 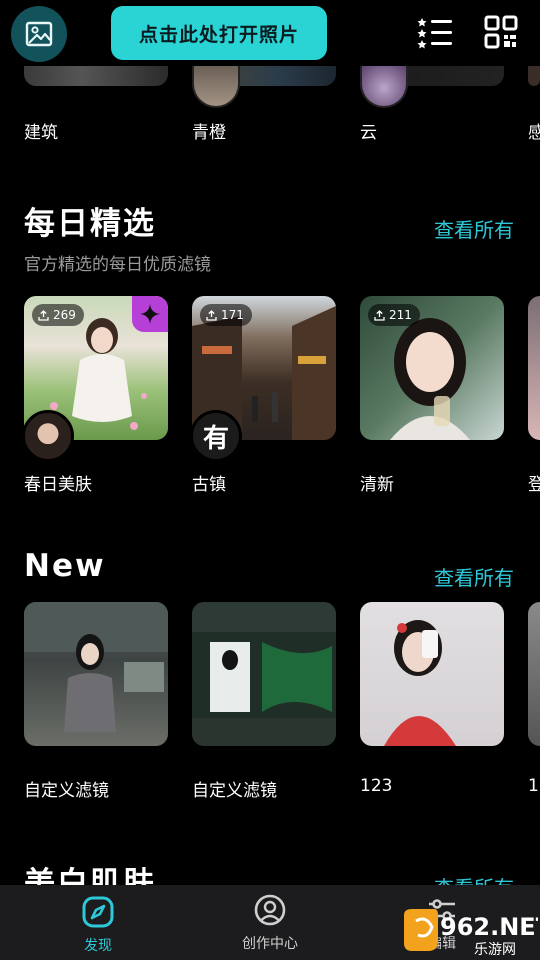 I want to click on user-profile-icon, so click(x=270, y=910).